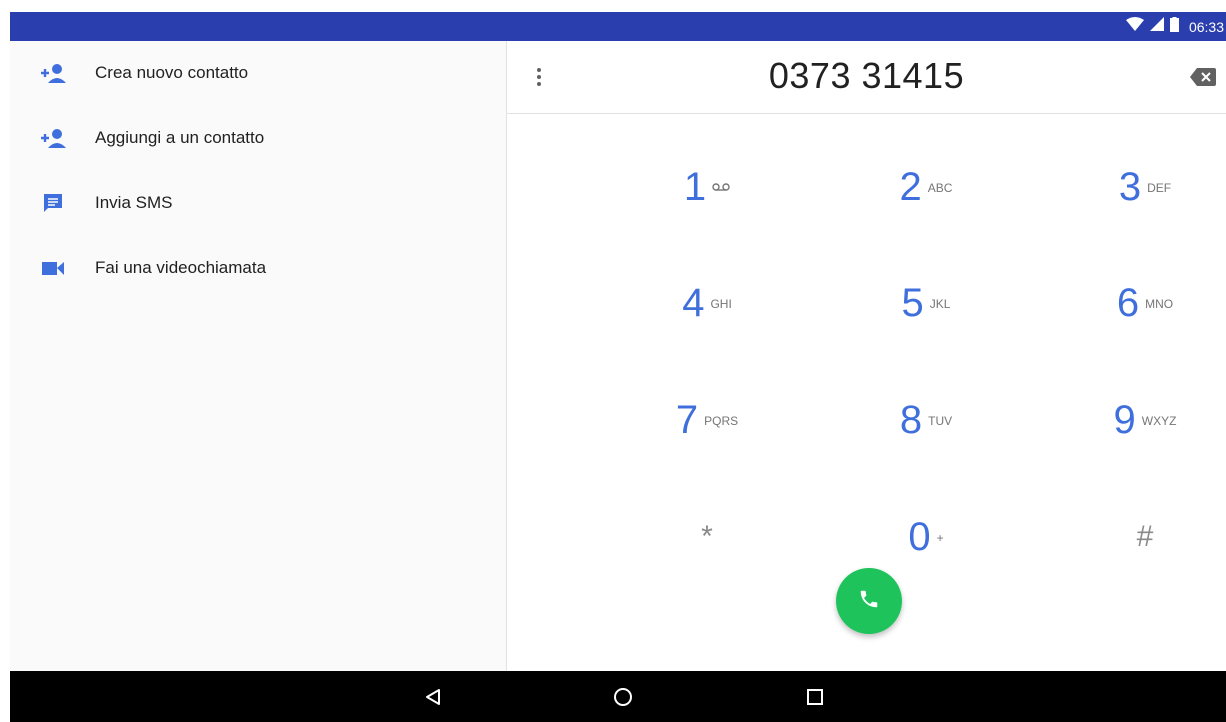  What do you see at coordinates (1159, 188) in the screenshot?
I see `key-letters: DEF` at bounding box center [1159, 188].